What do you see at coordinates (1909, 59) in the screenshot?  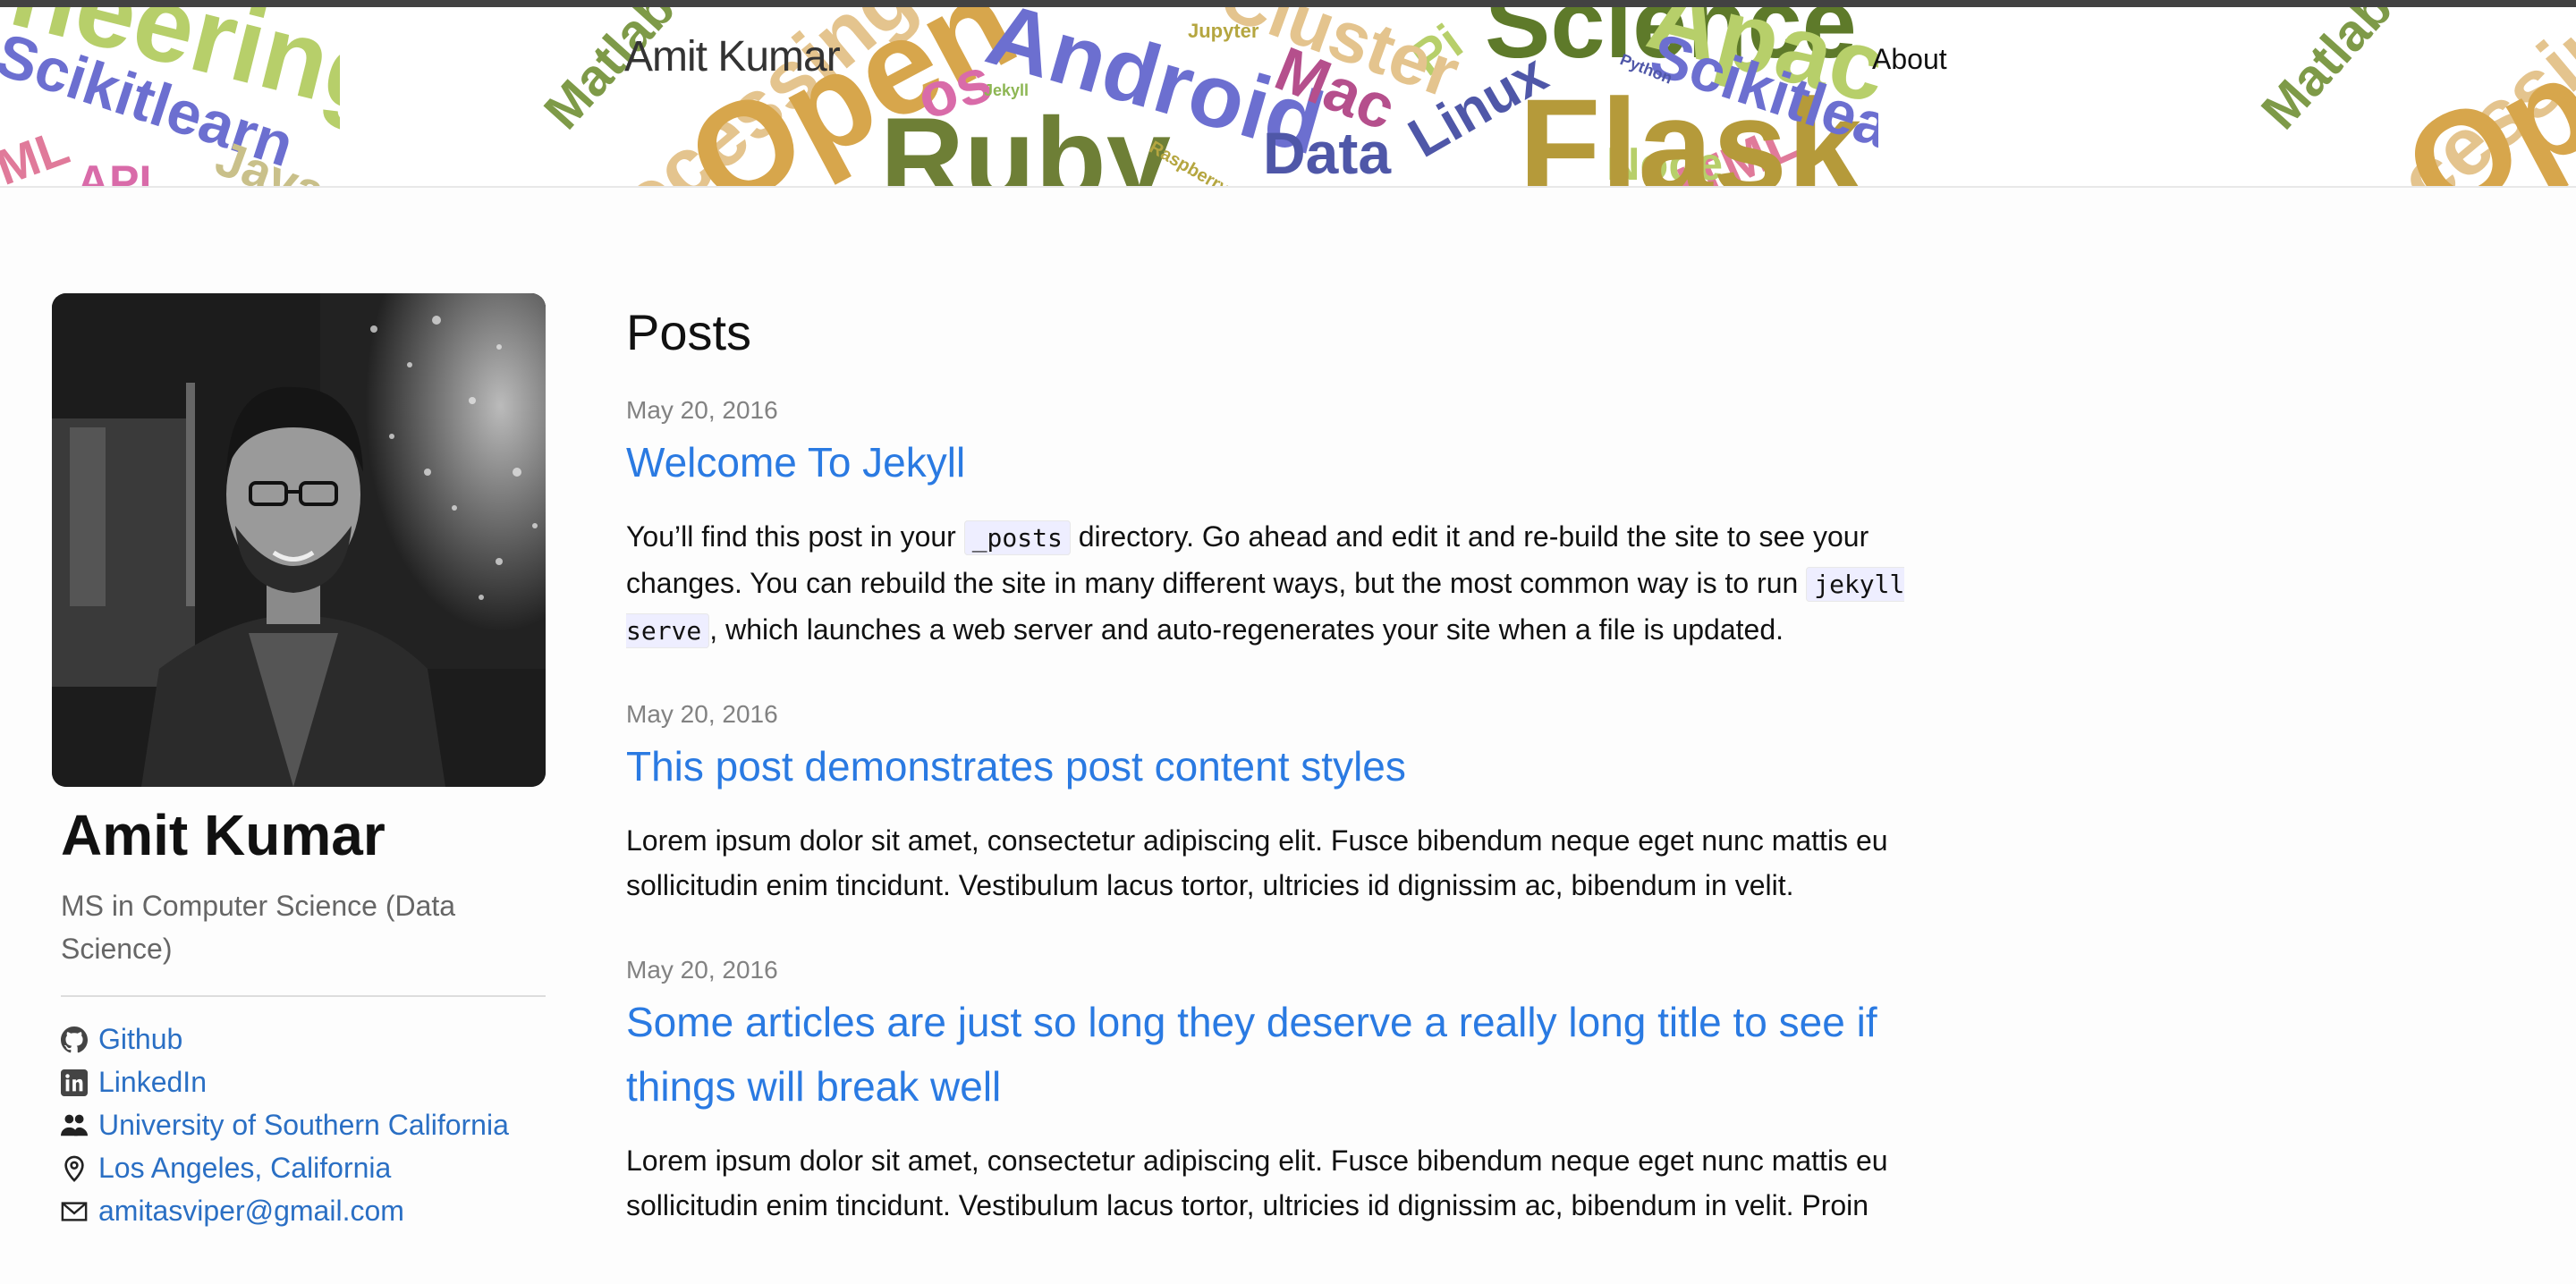 I see `nav-about-link: About` at bounding box center [1909, 59].